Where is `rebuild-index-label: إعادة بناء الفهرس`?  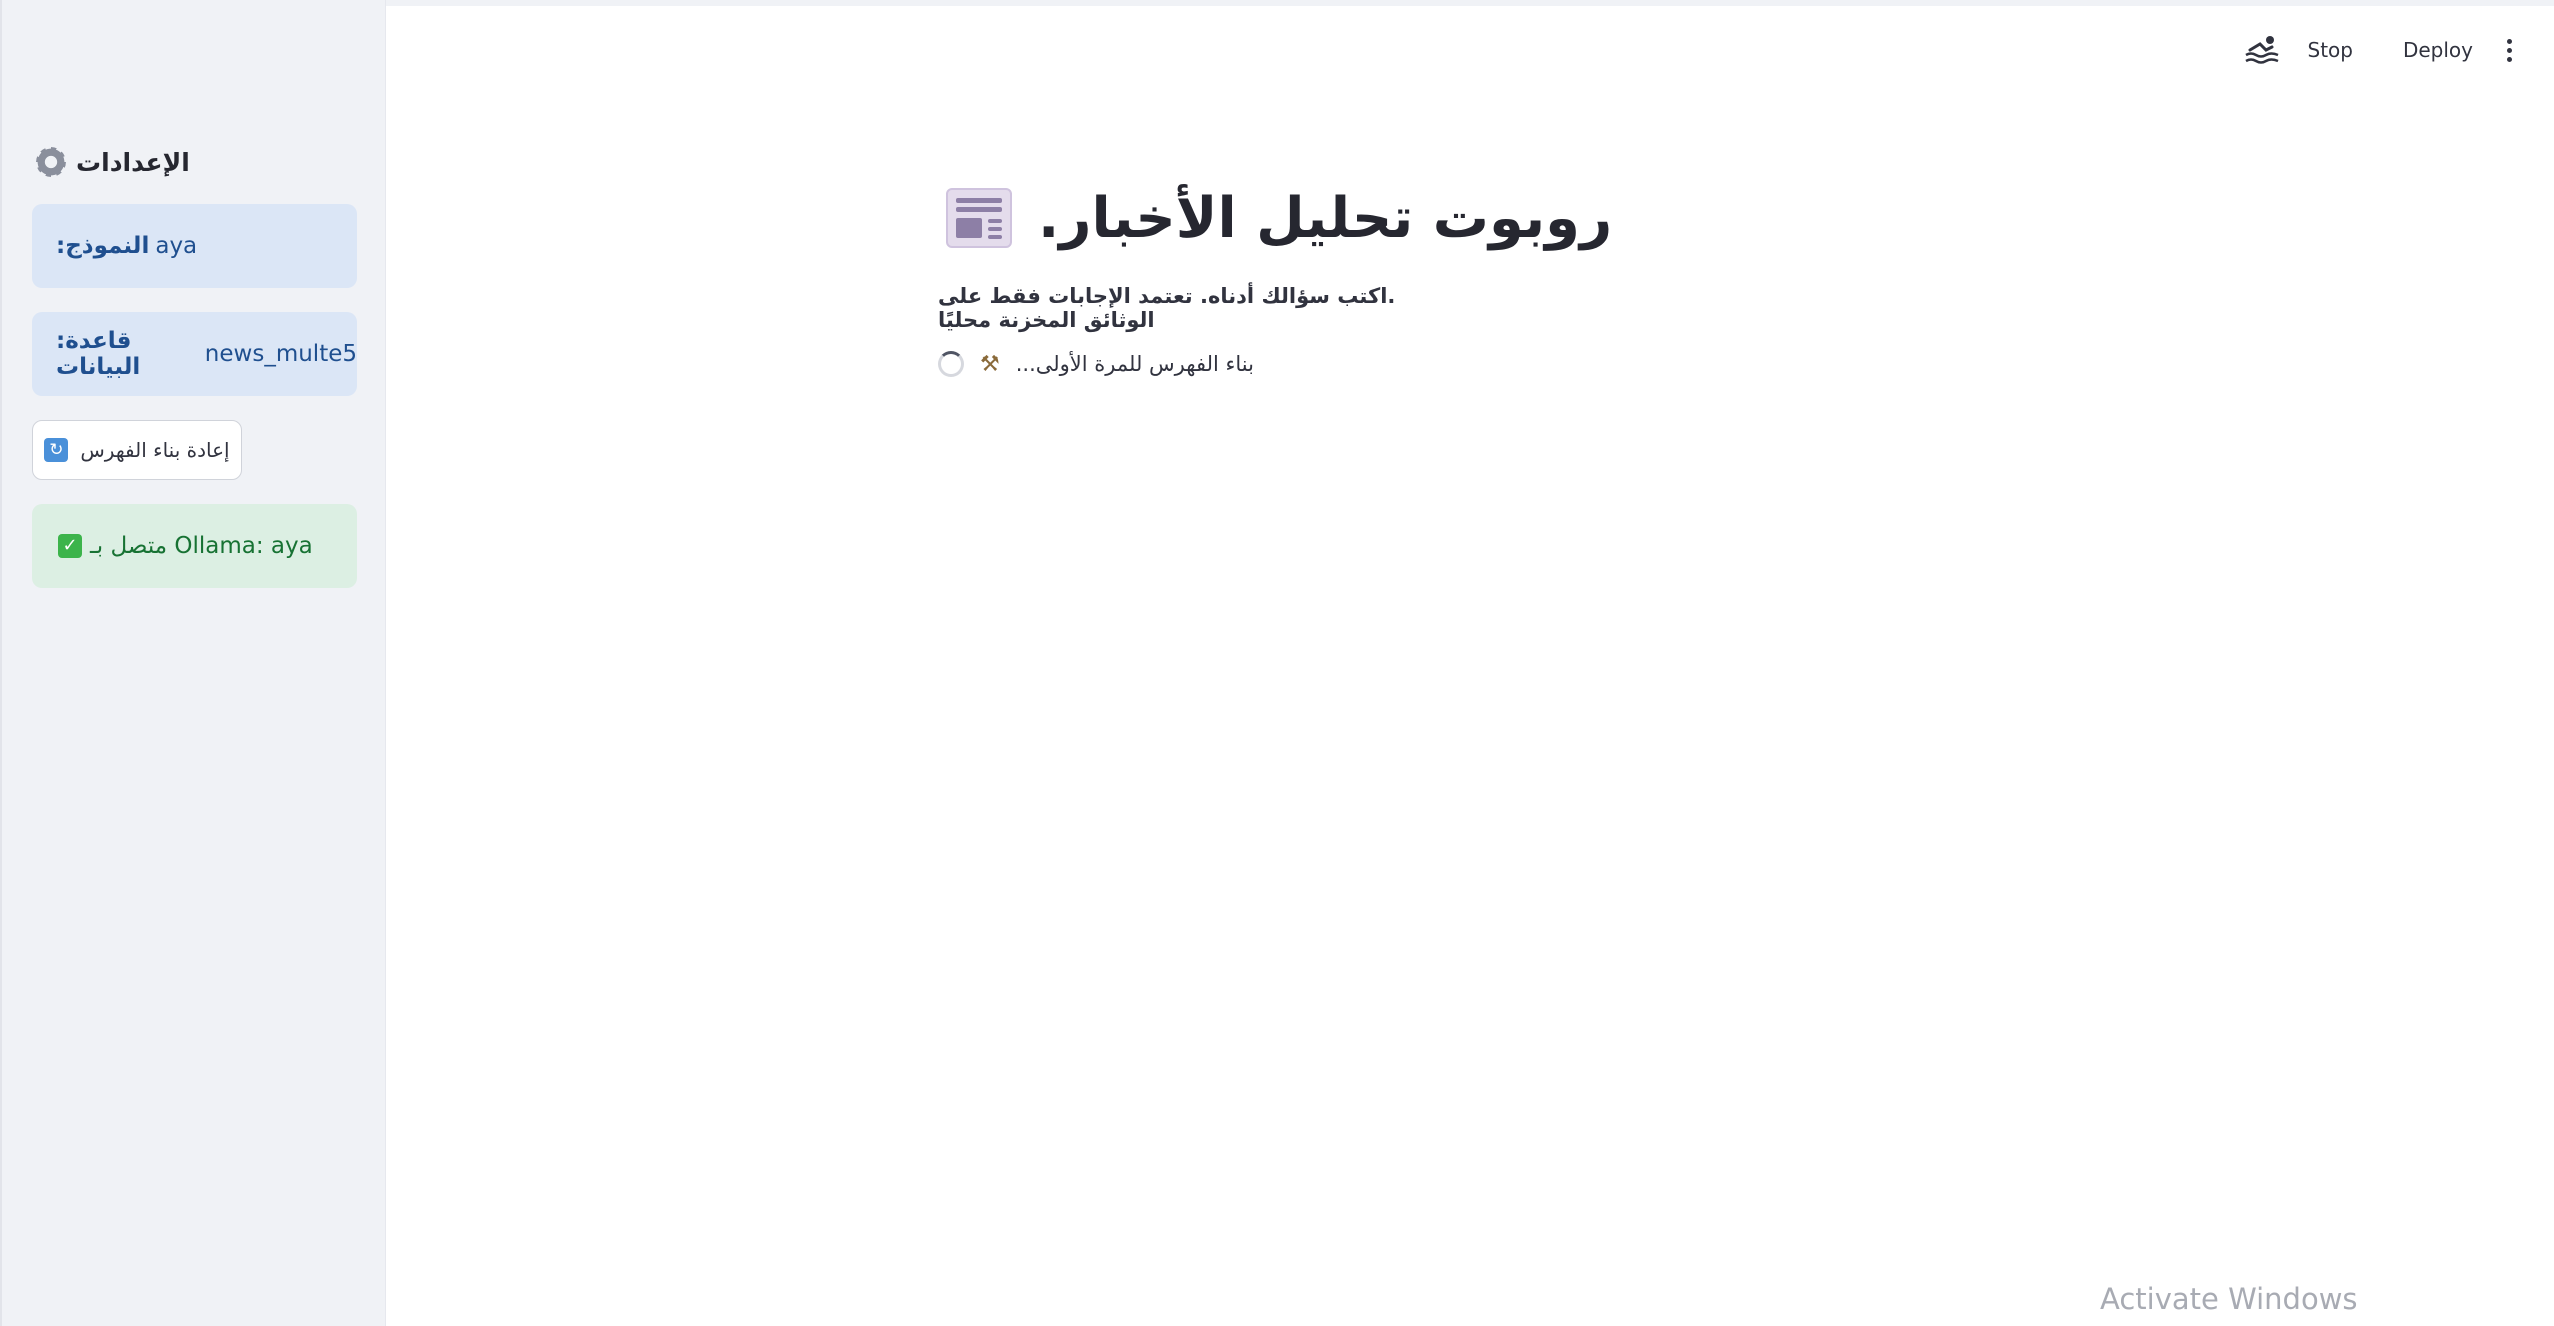
rebuild-index-label: إعادة بناء الفهرس is located at coordinates (155, 450).